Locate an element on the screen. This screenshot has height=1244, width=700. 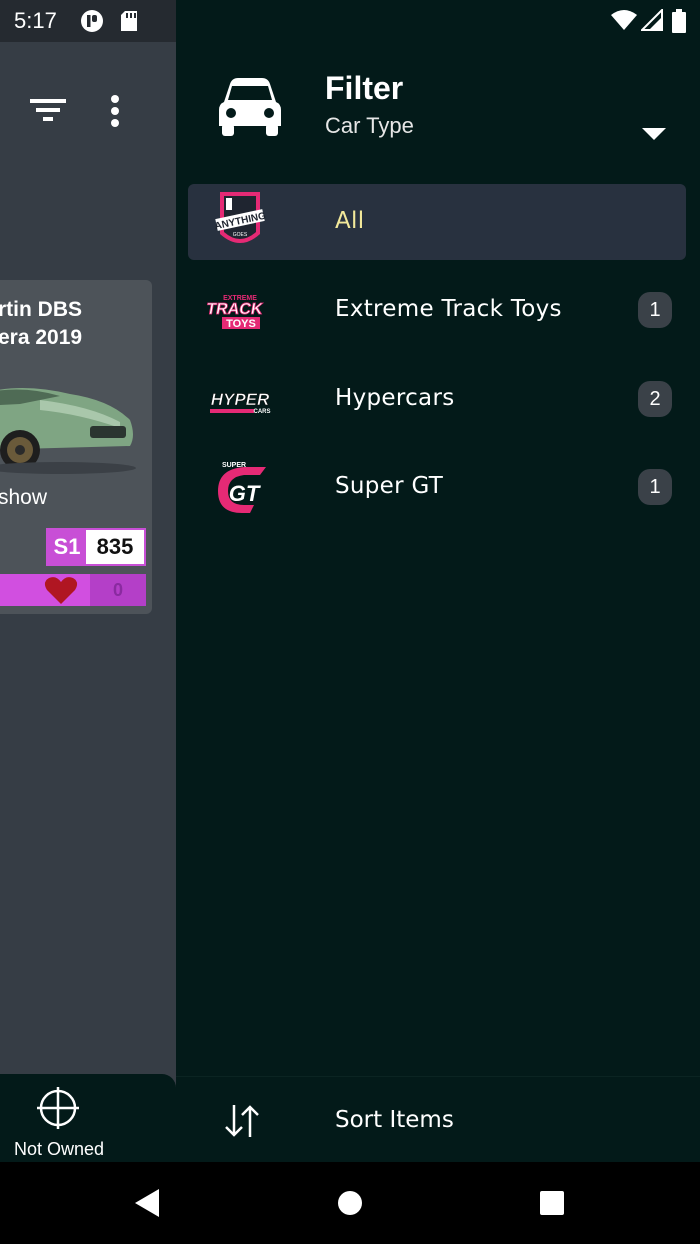
car-icon is located at coordinates (250, 107).